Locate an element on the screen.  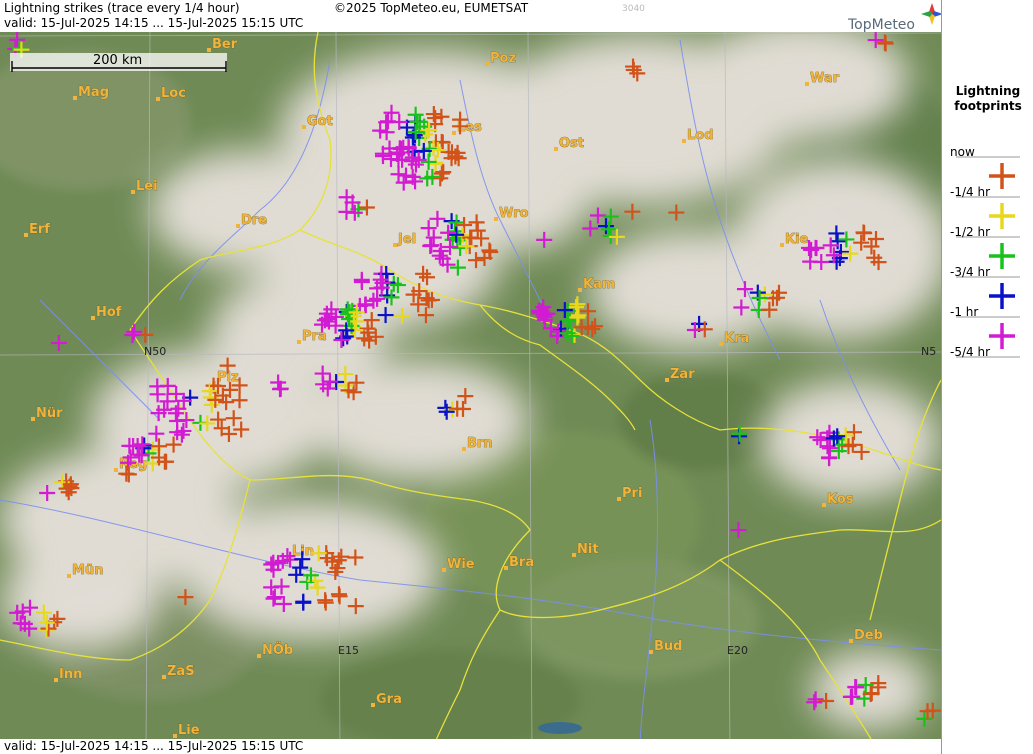
grid-label-e20: E20 is located at coordinates (737, 650).